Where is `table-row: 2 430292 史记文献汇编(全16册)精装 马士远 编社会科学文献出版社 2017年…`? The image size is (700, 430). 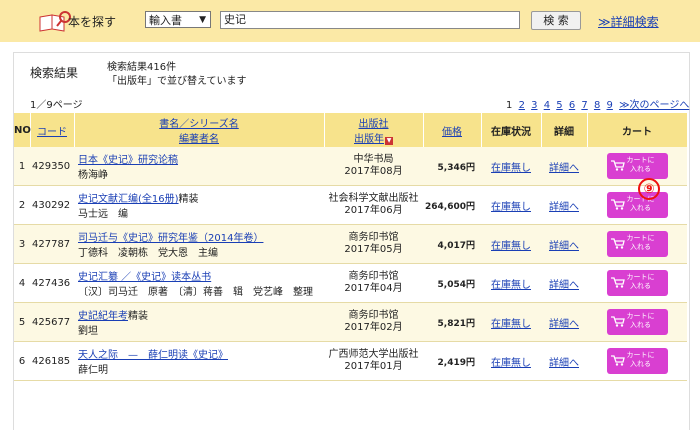 table-row: 2 430292 史记文献汇编(全16册)精装 马士远 编社会科学文献出版社 2017年… is located at coordinates (350, 205).